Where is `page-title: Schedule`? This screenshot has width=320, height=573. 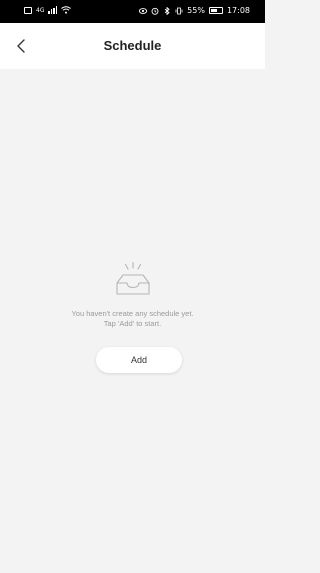 page-title: Schedule is located at coordinates (132, 45).